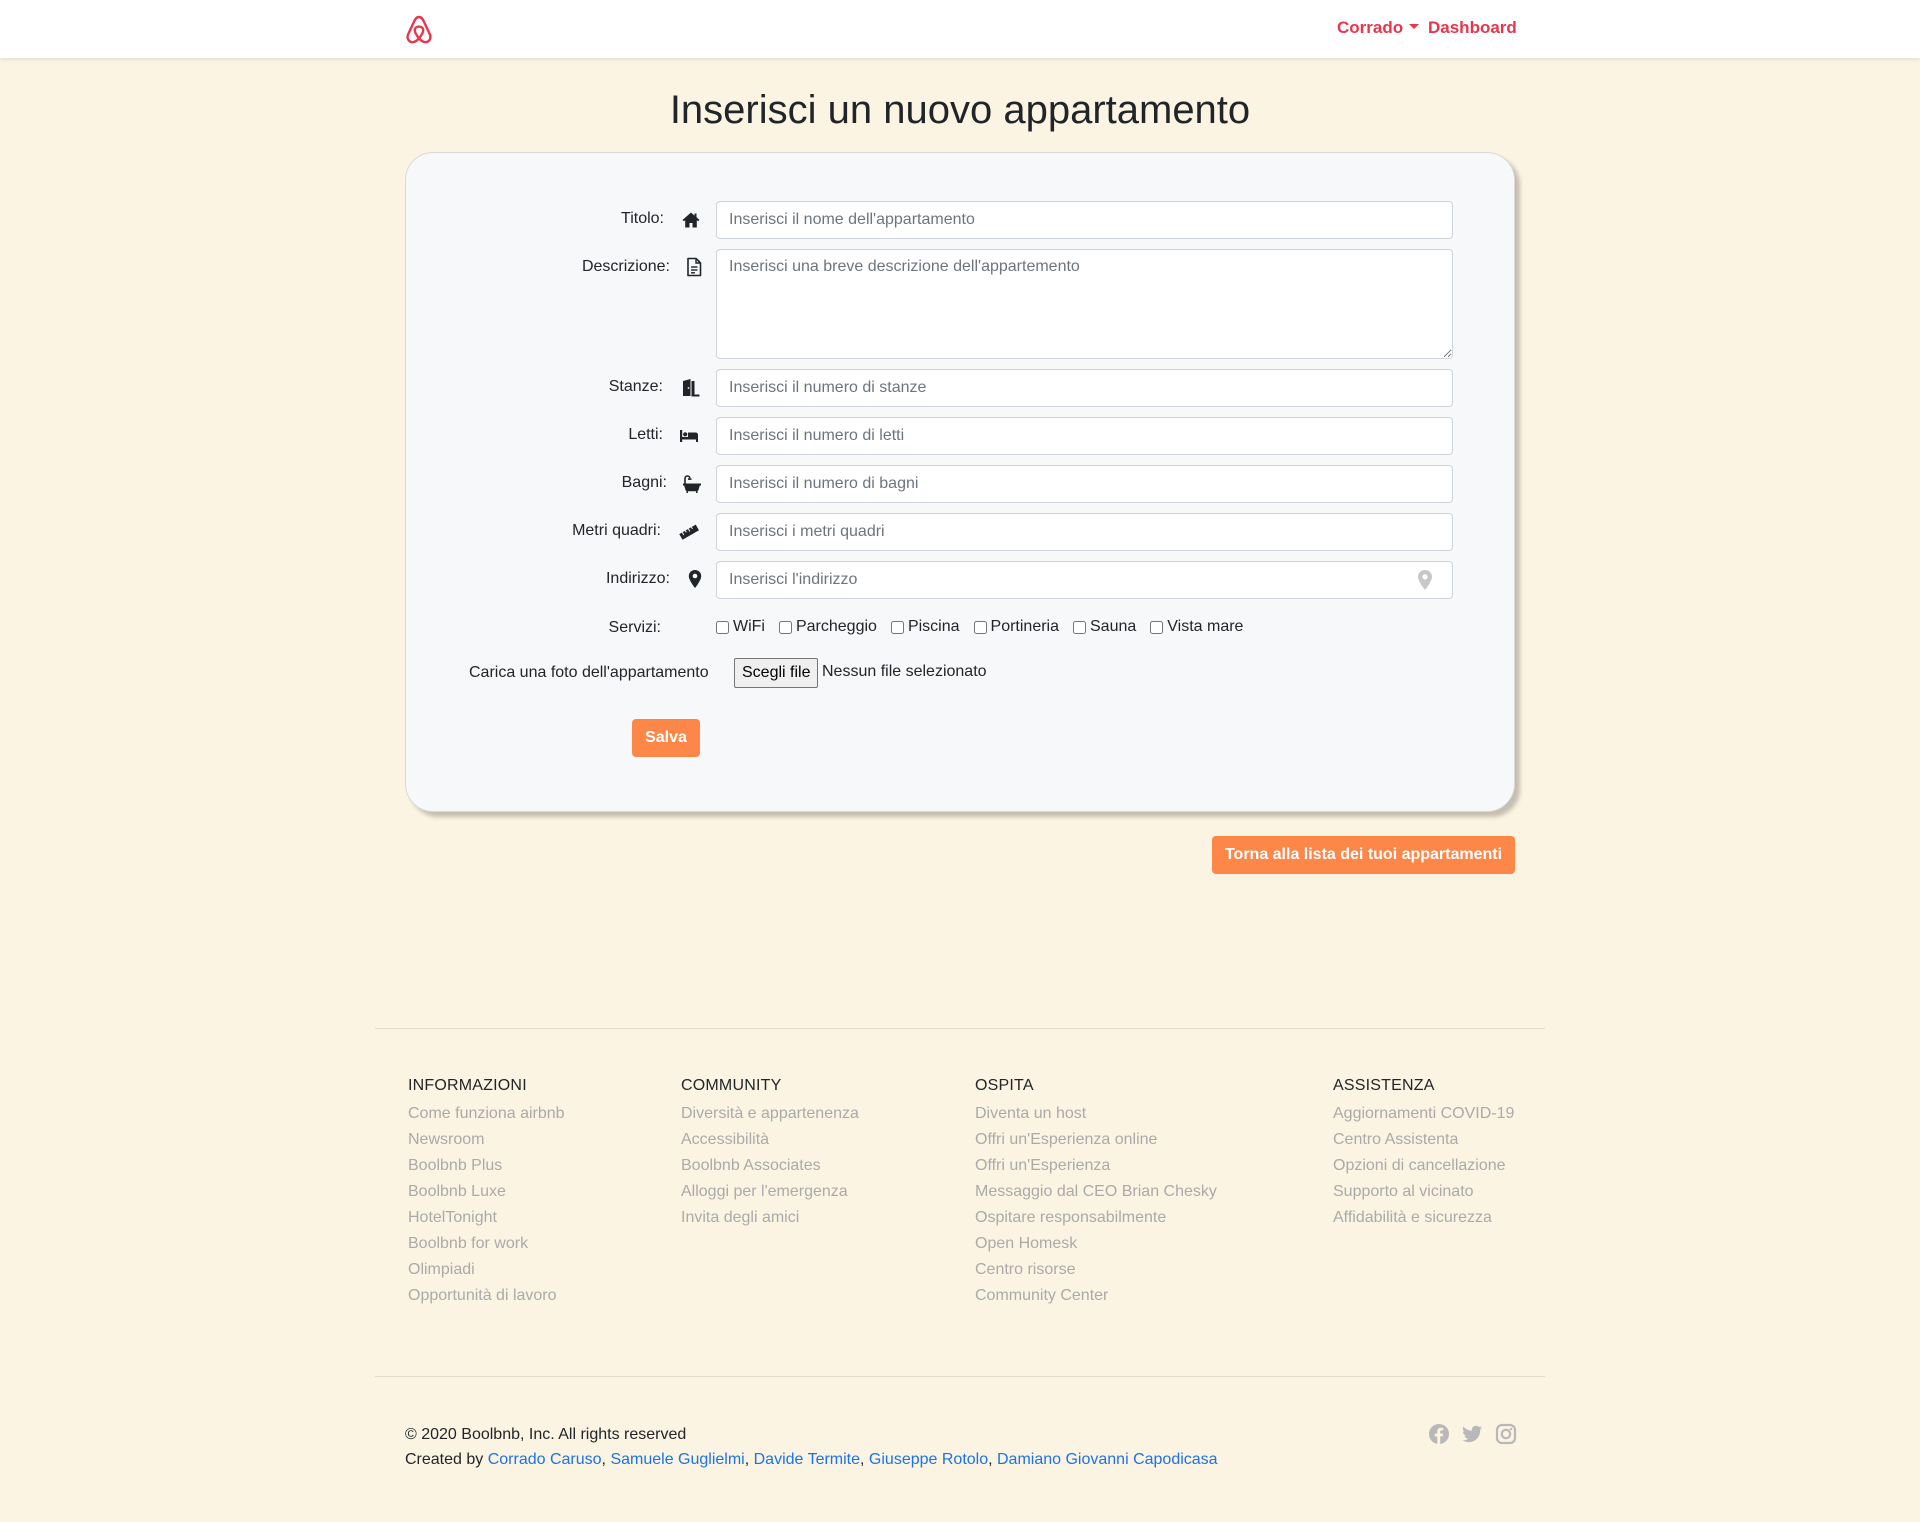 The height and width of the screenshot is (1522, 1920). I want to click on title-input, so click(1084, 220).